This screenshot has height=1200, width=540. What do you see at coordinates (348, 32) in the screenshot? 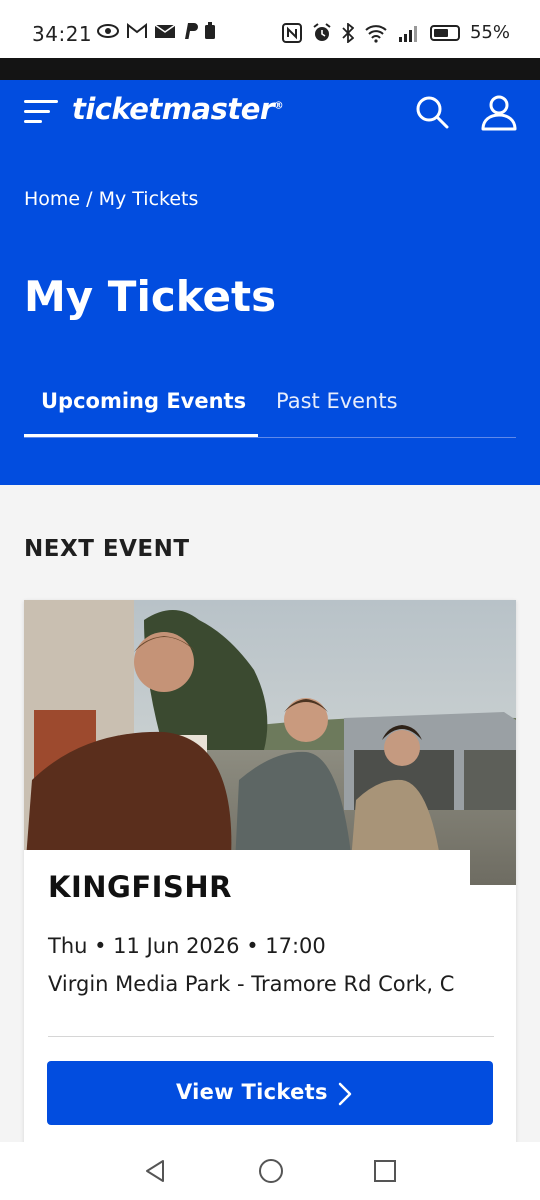
I see `bluetooth-icon` at bounding box center [348, 32].